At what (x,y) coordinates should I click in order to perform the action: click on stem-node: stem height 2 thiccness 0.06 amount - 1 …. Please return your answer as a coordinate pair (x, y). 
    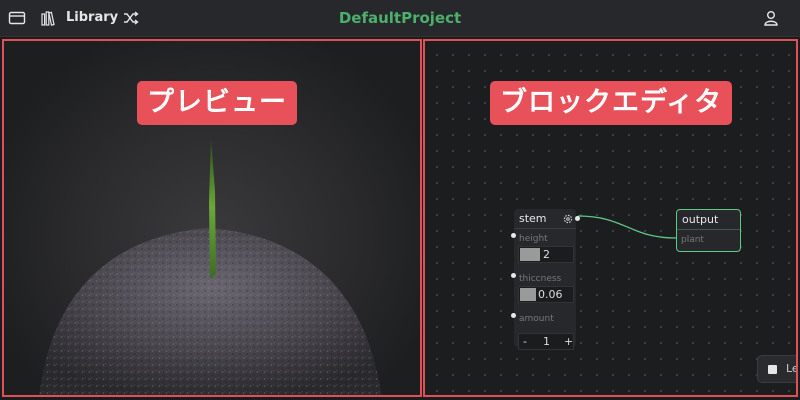
    Looking at the image, I should click on (545, 279).